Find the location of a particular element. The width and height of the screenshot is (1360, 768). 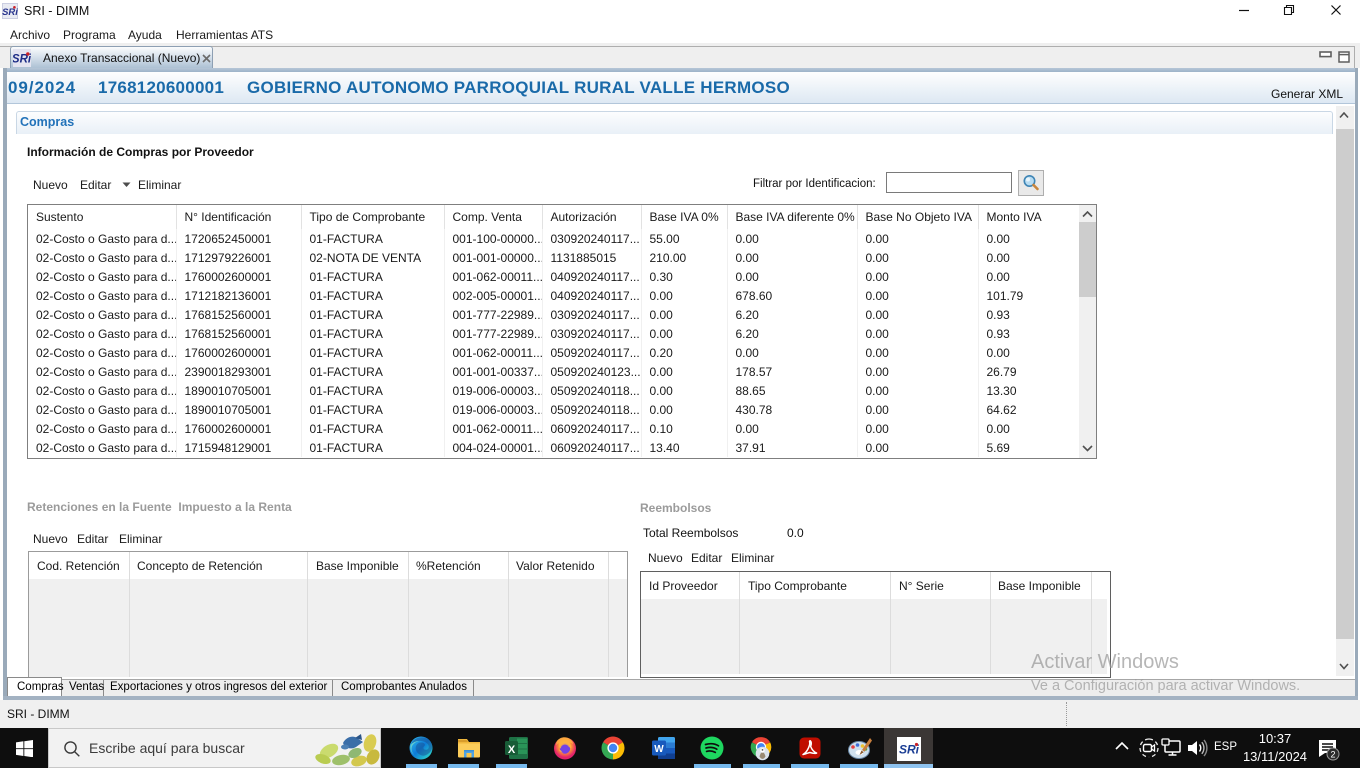

svg-text: X is located at coordinates (512, 750).